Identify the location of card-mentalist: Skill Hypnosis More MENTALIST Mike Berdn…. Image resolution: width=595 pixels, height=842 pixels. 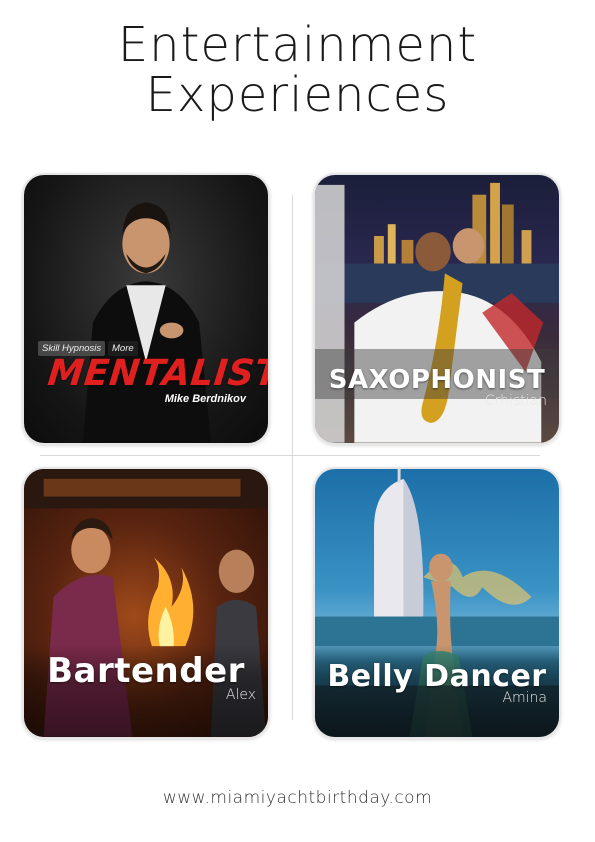
(146, 309).